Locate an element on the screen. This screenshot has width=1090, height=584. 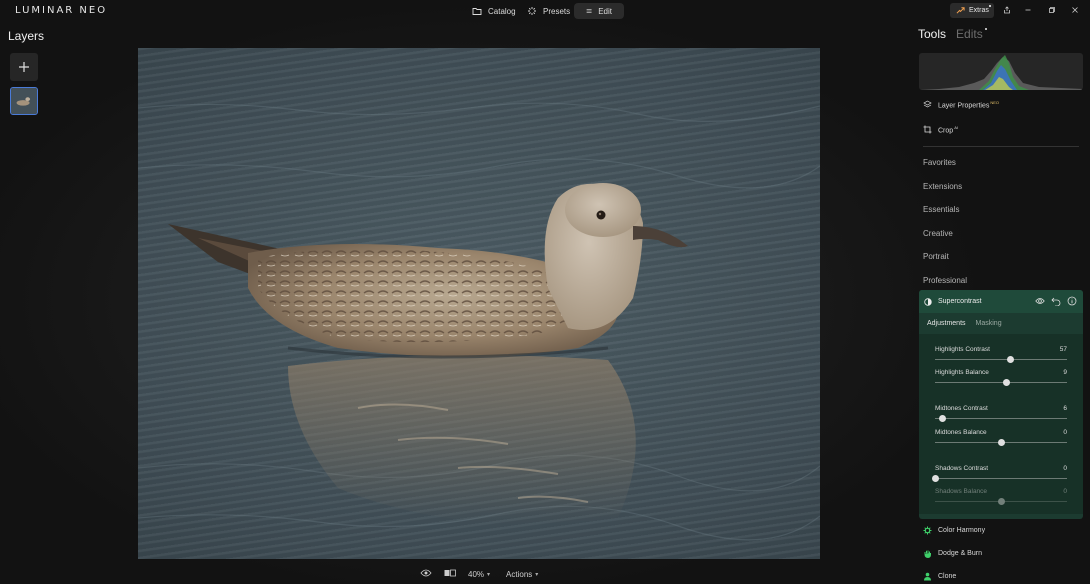
slider-label: Shadows Contrast is located at coordinates (962, 468).